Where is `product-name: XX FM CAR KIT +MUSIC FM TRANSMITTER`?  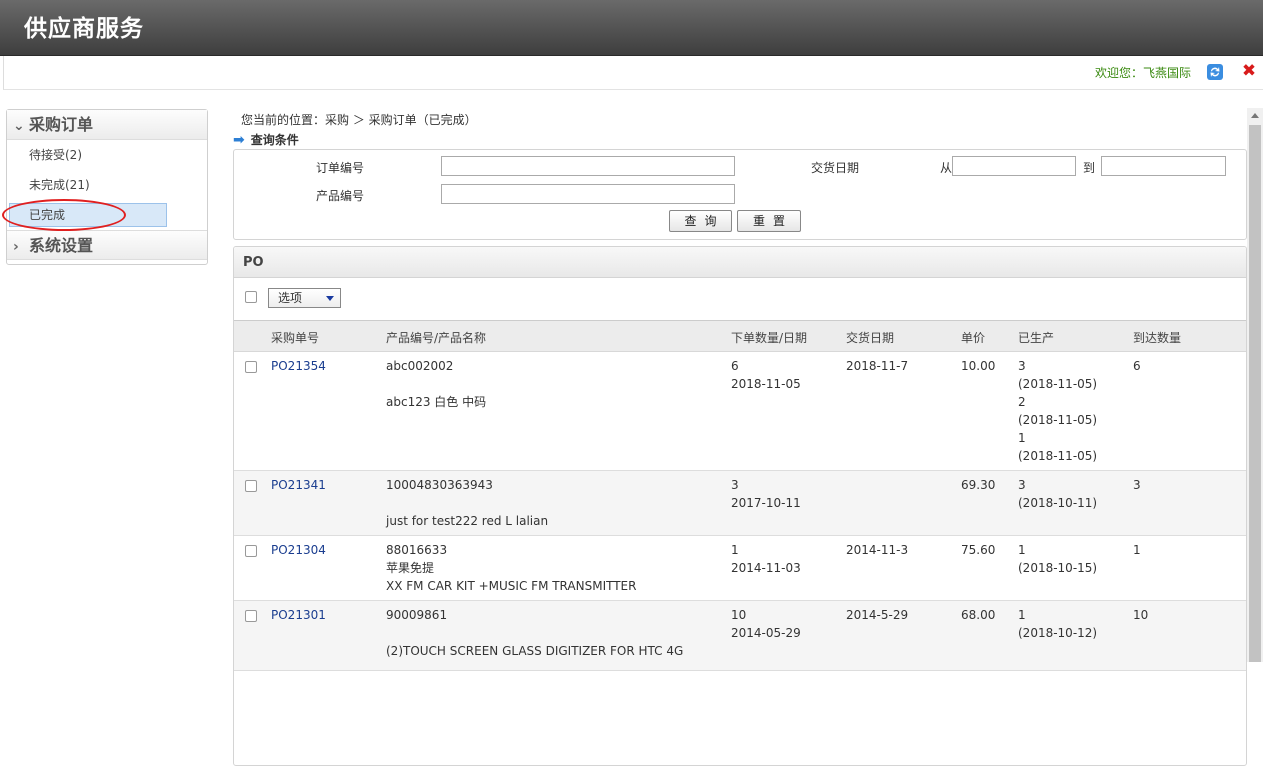
product-name: XX FM CAR KIT +MUSIC FM TRANSMITTER is located at coordinates (511, 586).